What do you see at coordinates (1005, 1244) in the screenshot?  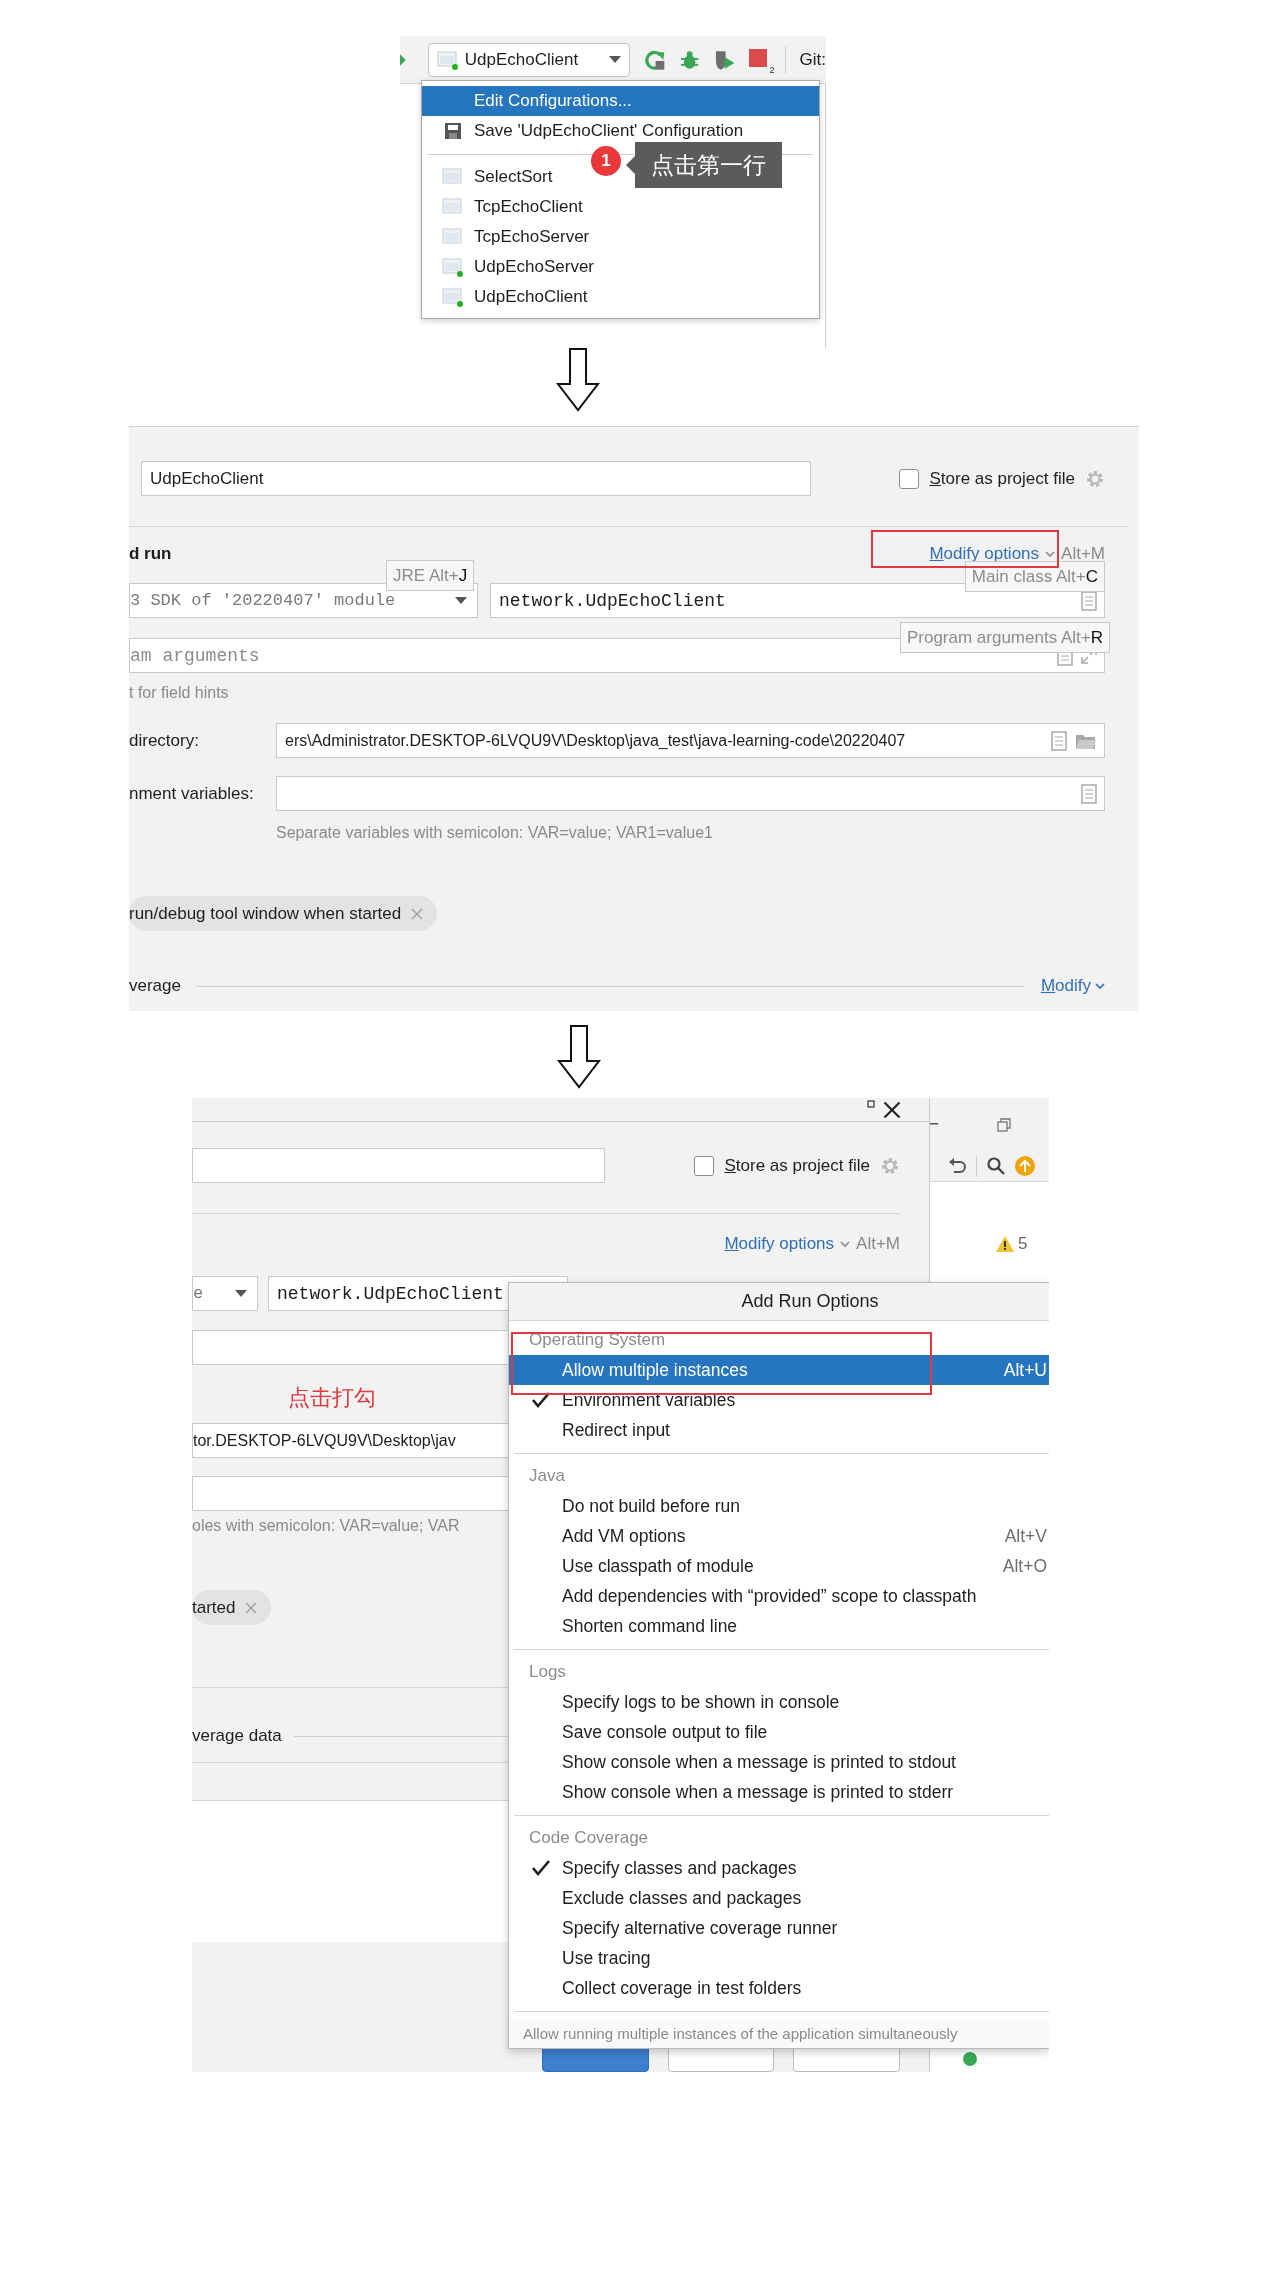 I see `warning-icon` at bounding box center [1005, 1244].